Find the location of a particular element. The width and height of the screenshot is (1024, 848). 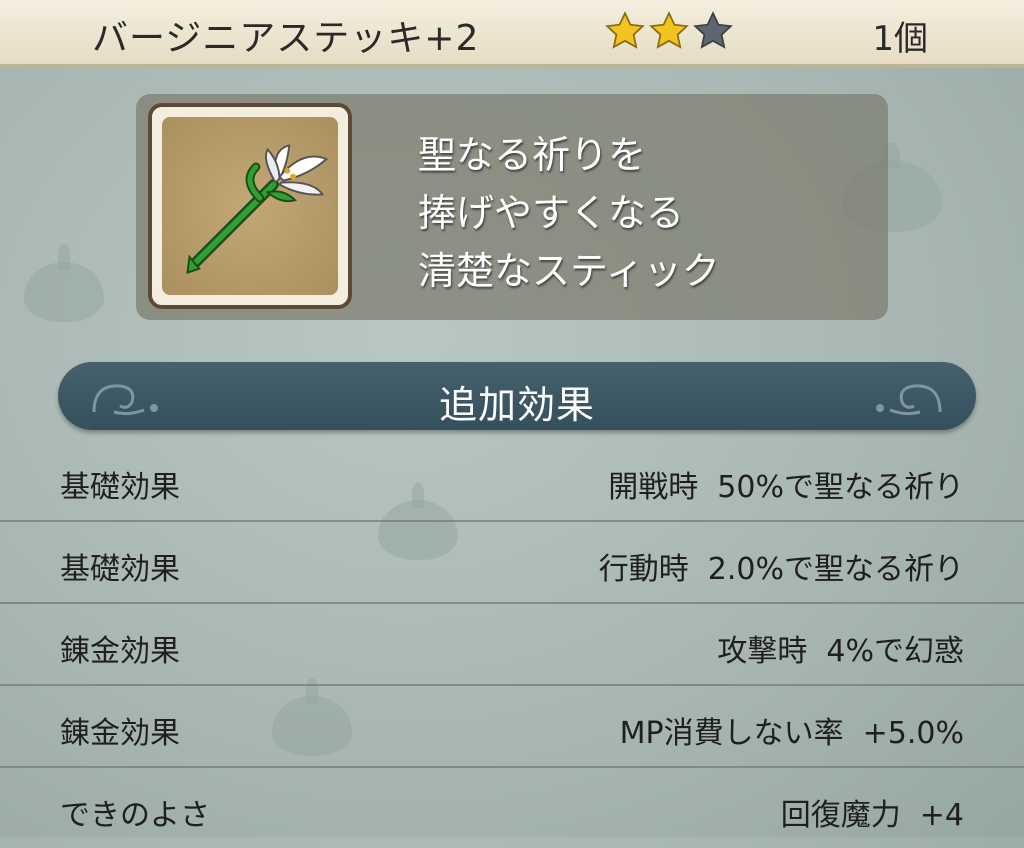

lily-staff-icon is located at coordinates (257, 209).